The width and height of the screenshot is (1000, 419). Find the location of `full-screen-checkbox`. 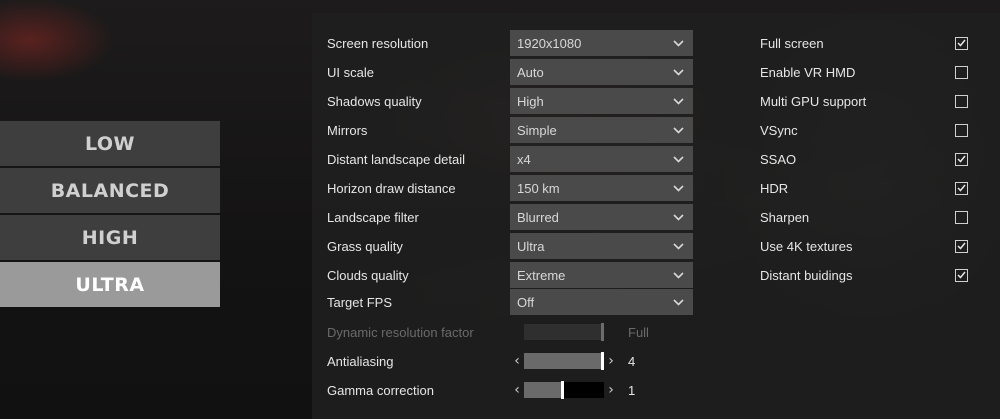

full-screen-checkbox is located at coordinates (961, 43).